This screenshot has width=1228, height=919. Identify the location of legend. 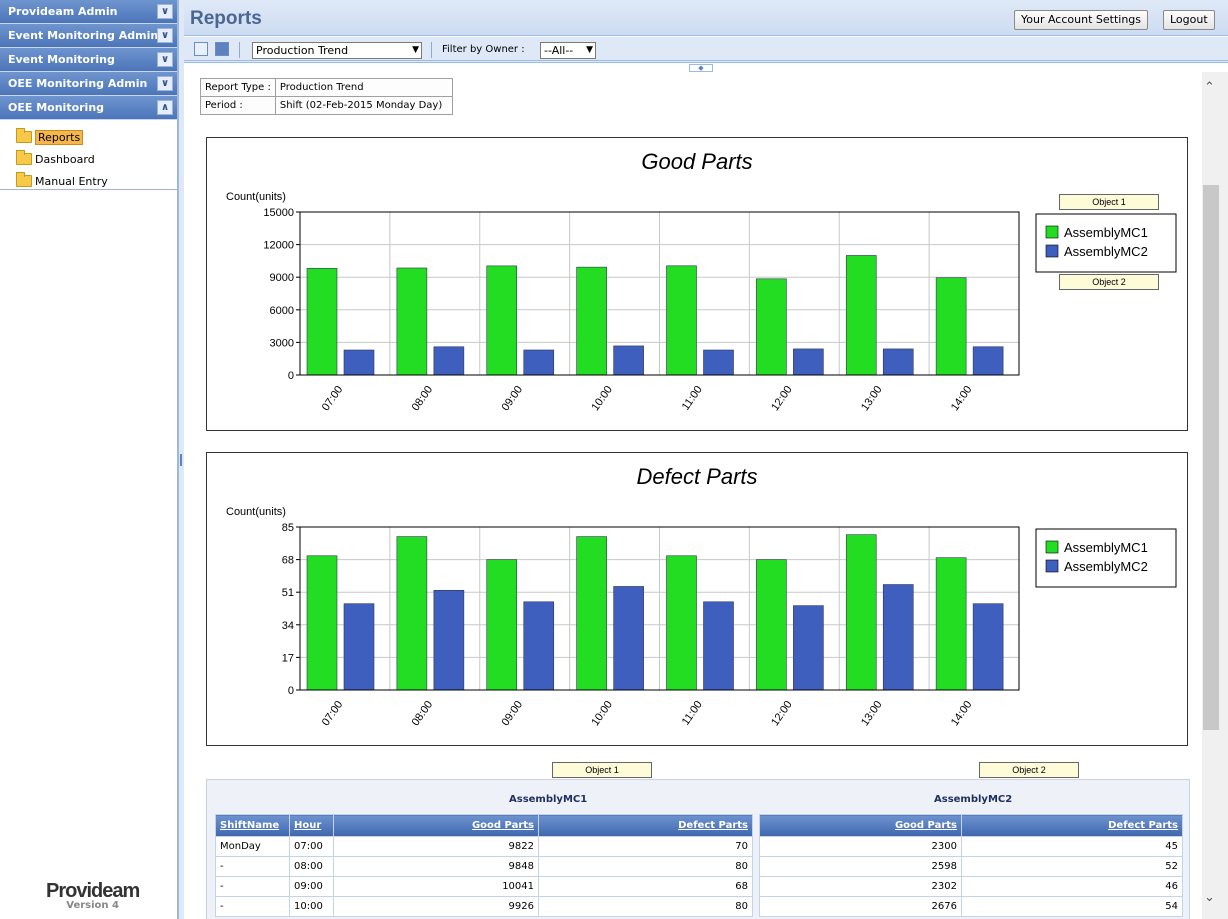
(1106, 243).